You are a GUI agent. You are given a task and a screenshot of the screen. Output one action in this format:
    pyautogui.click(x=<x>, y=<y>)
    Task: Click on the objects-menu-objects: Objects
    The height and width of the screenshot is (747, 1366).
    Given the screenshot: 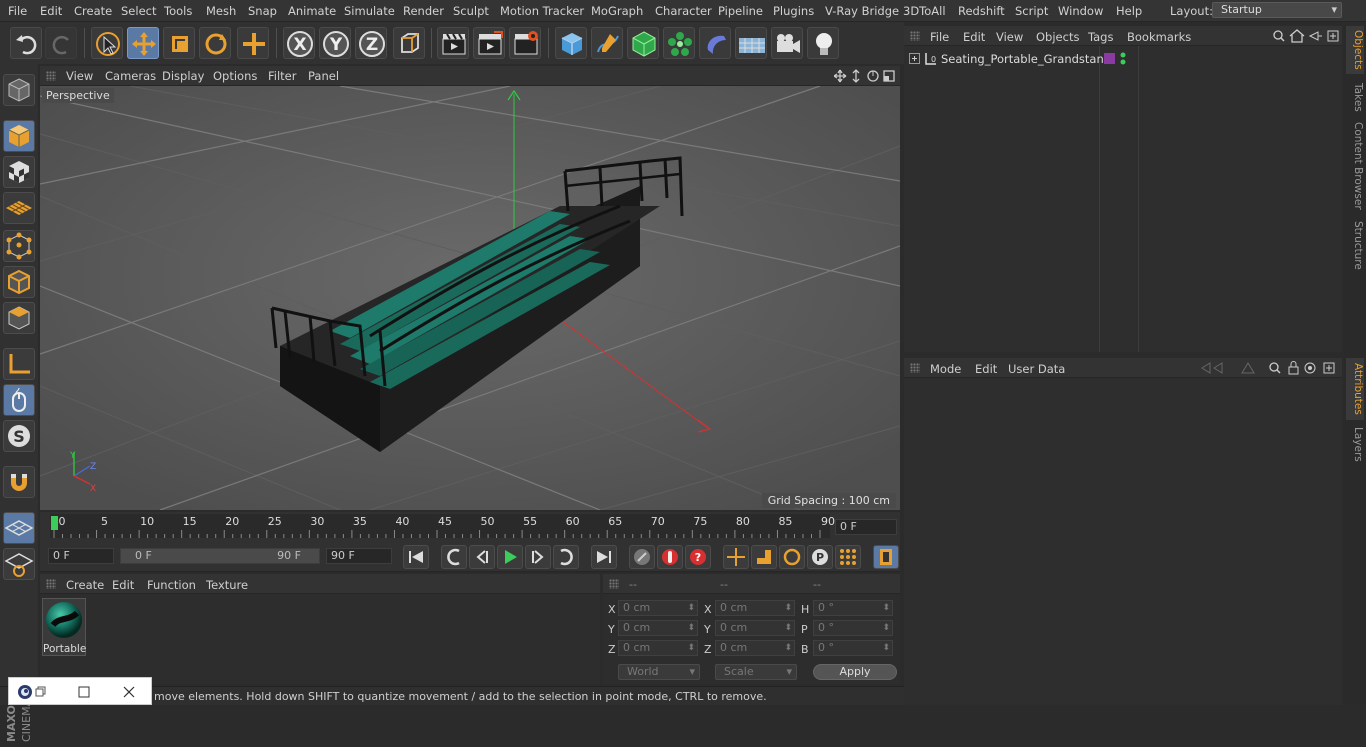 What is the action you would take?
    pyautogui.click(x=1057, y=37)
    